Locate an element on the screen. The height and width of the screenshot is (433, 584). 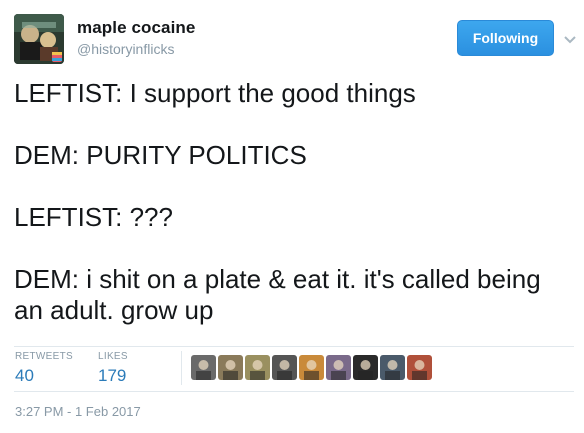
liker-avatars is located at coordinates (311, 367).